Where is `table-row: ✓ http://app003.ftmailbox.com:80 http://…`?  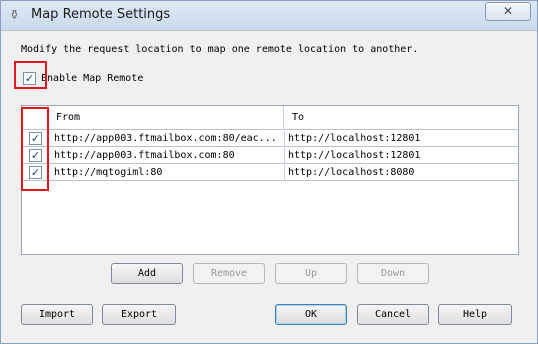 table-row: ✓ http://app003.ftmailbox.com:80 http://… is located at coordinates (270, 156).